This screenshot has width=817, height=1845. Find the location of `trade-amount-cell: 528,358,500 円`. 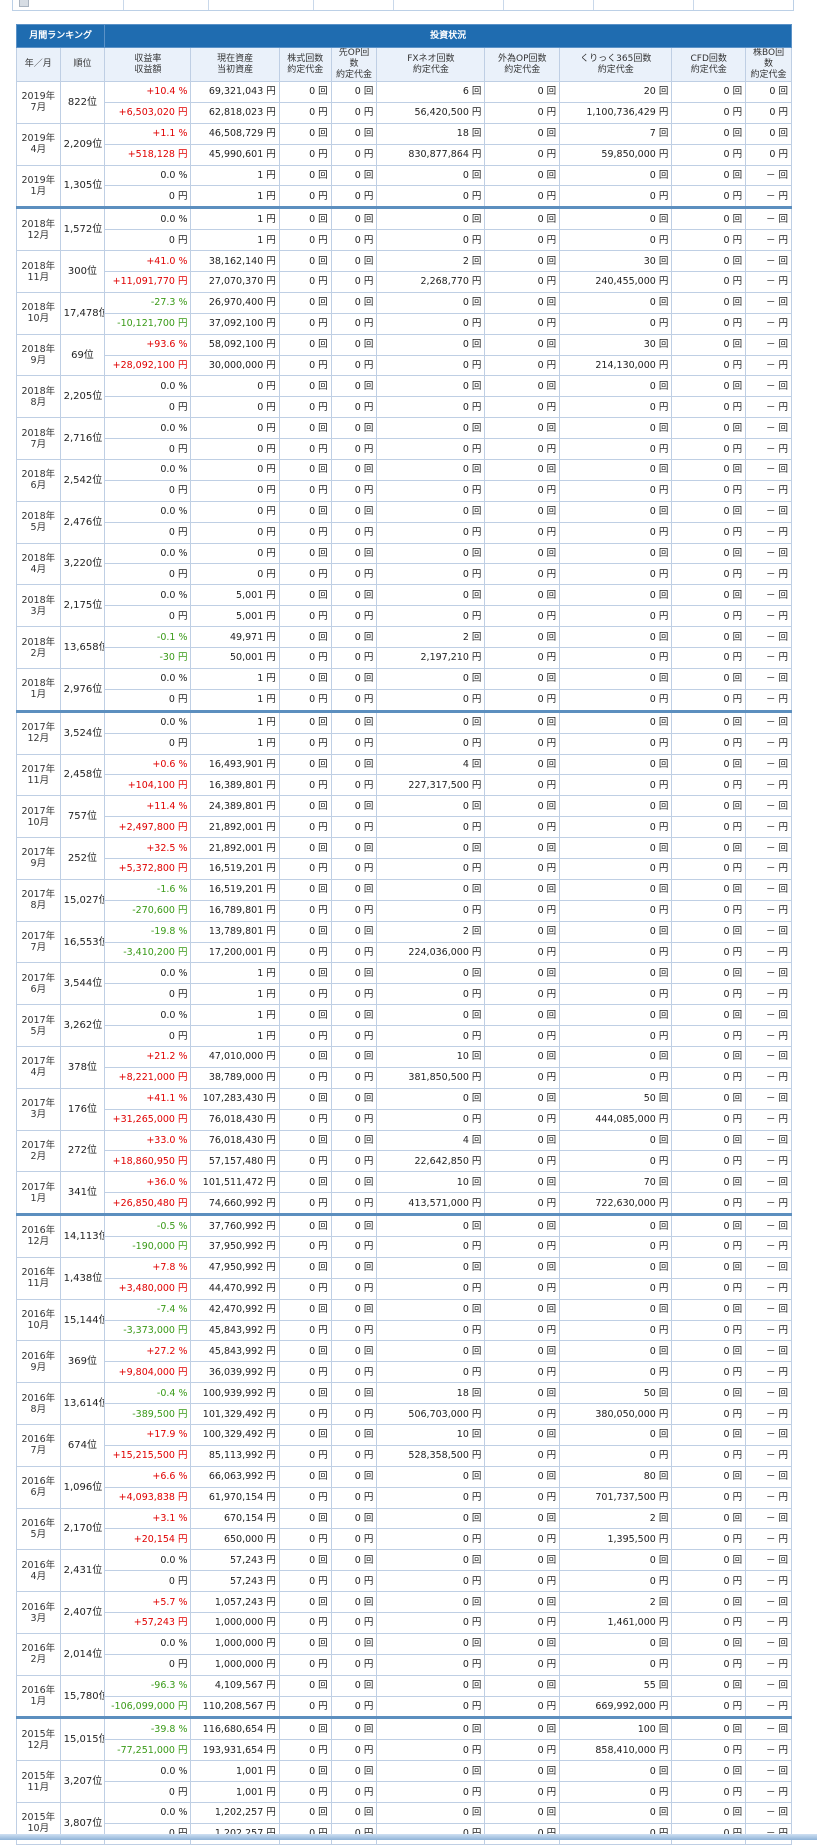

trade-amount-cell: 528,358,500 円 is located at coordinates (431, 1455).